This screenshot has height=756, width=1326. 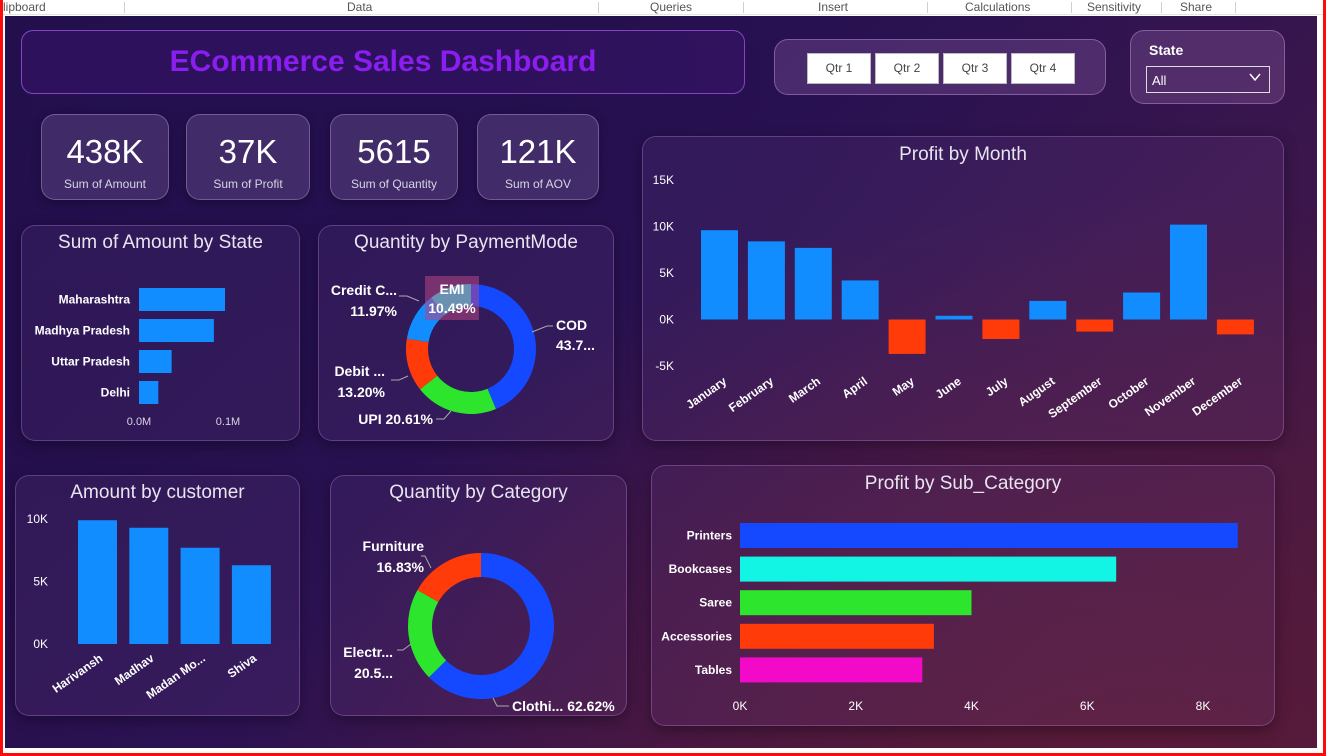 What do you see at coordinates (839, 68) in the screenshot?
I see `qtr-1-button: Qtr 1` at bounding box center [839, 68].